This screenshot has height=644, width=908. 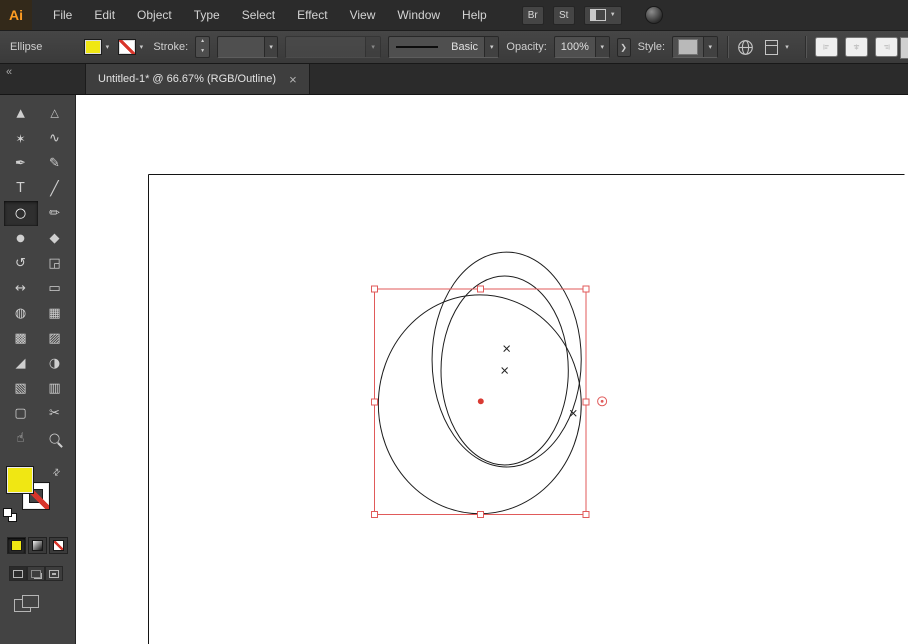 What do you see at coordinates (55, 138) in the screenshot?
I see `lasso-tool: ∿` at bounding box center [55, 138].